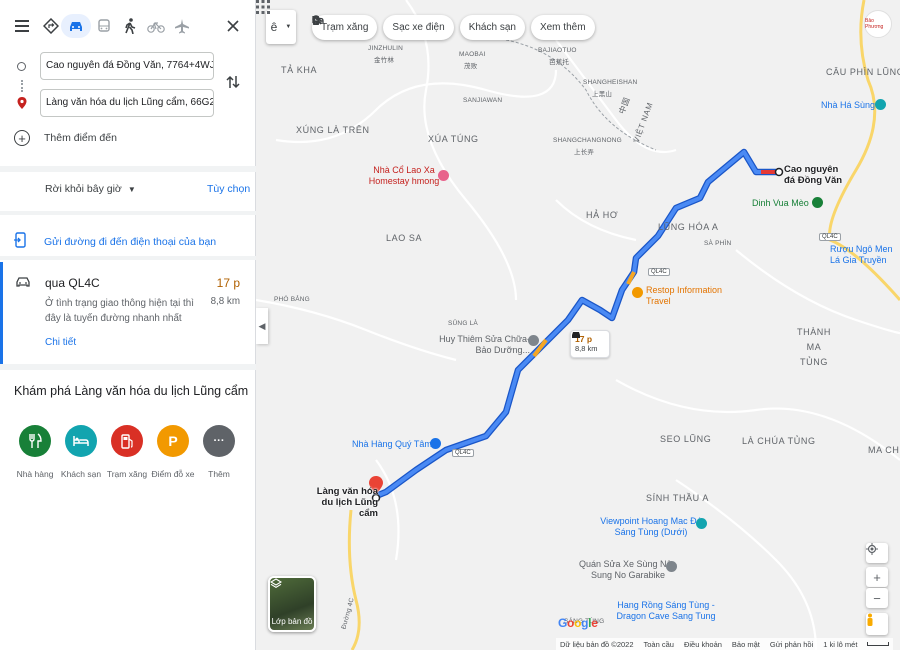 The image size is (900, 650). Describe the element at coordinates (780, 203) in the screenshot. I see `poi-dinh-vua: Dinh Vua Mèo` at that location.